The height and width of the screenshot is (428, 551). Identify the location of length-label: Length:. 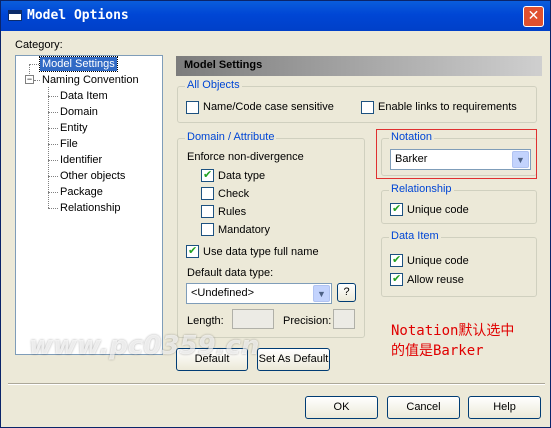
(205, 321).